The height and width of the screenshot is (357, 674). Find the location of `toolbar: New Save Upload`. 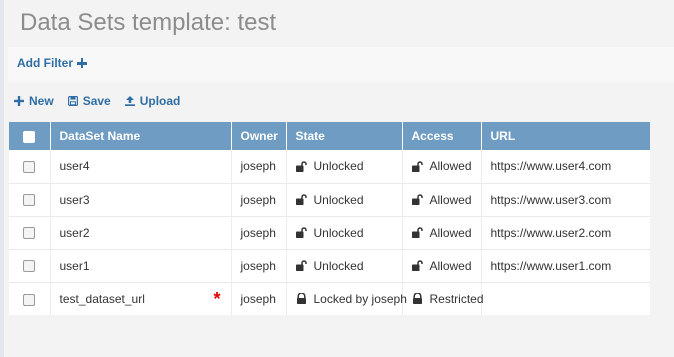

toolbar: New Save Upload is located at coordinates (97, 101).